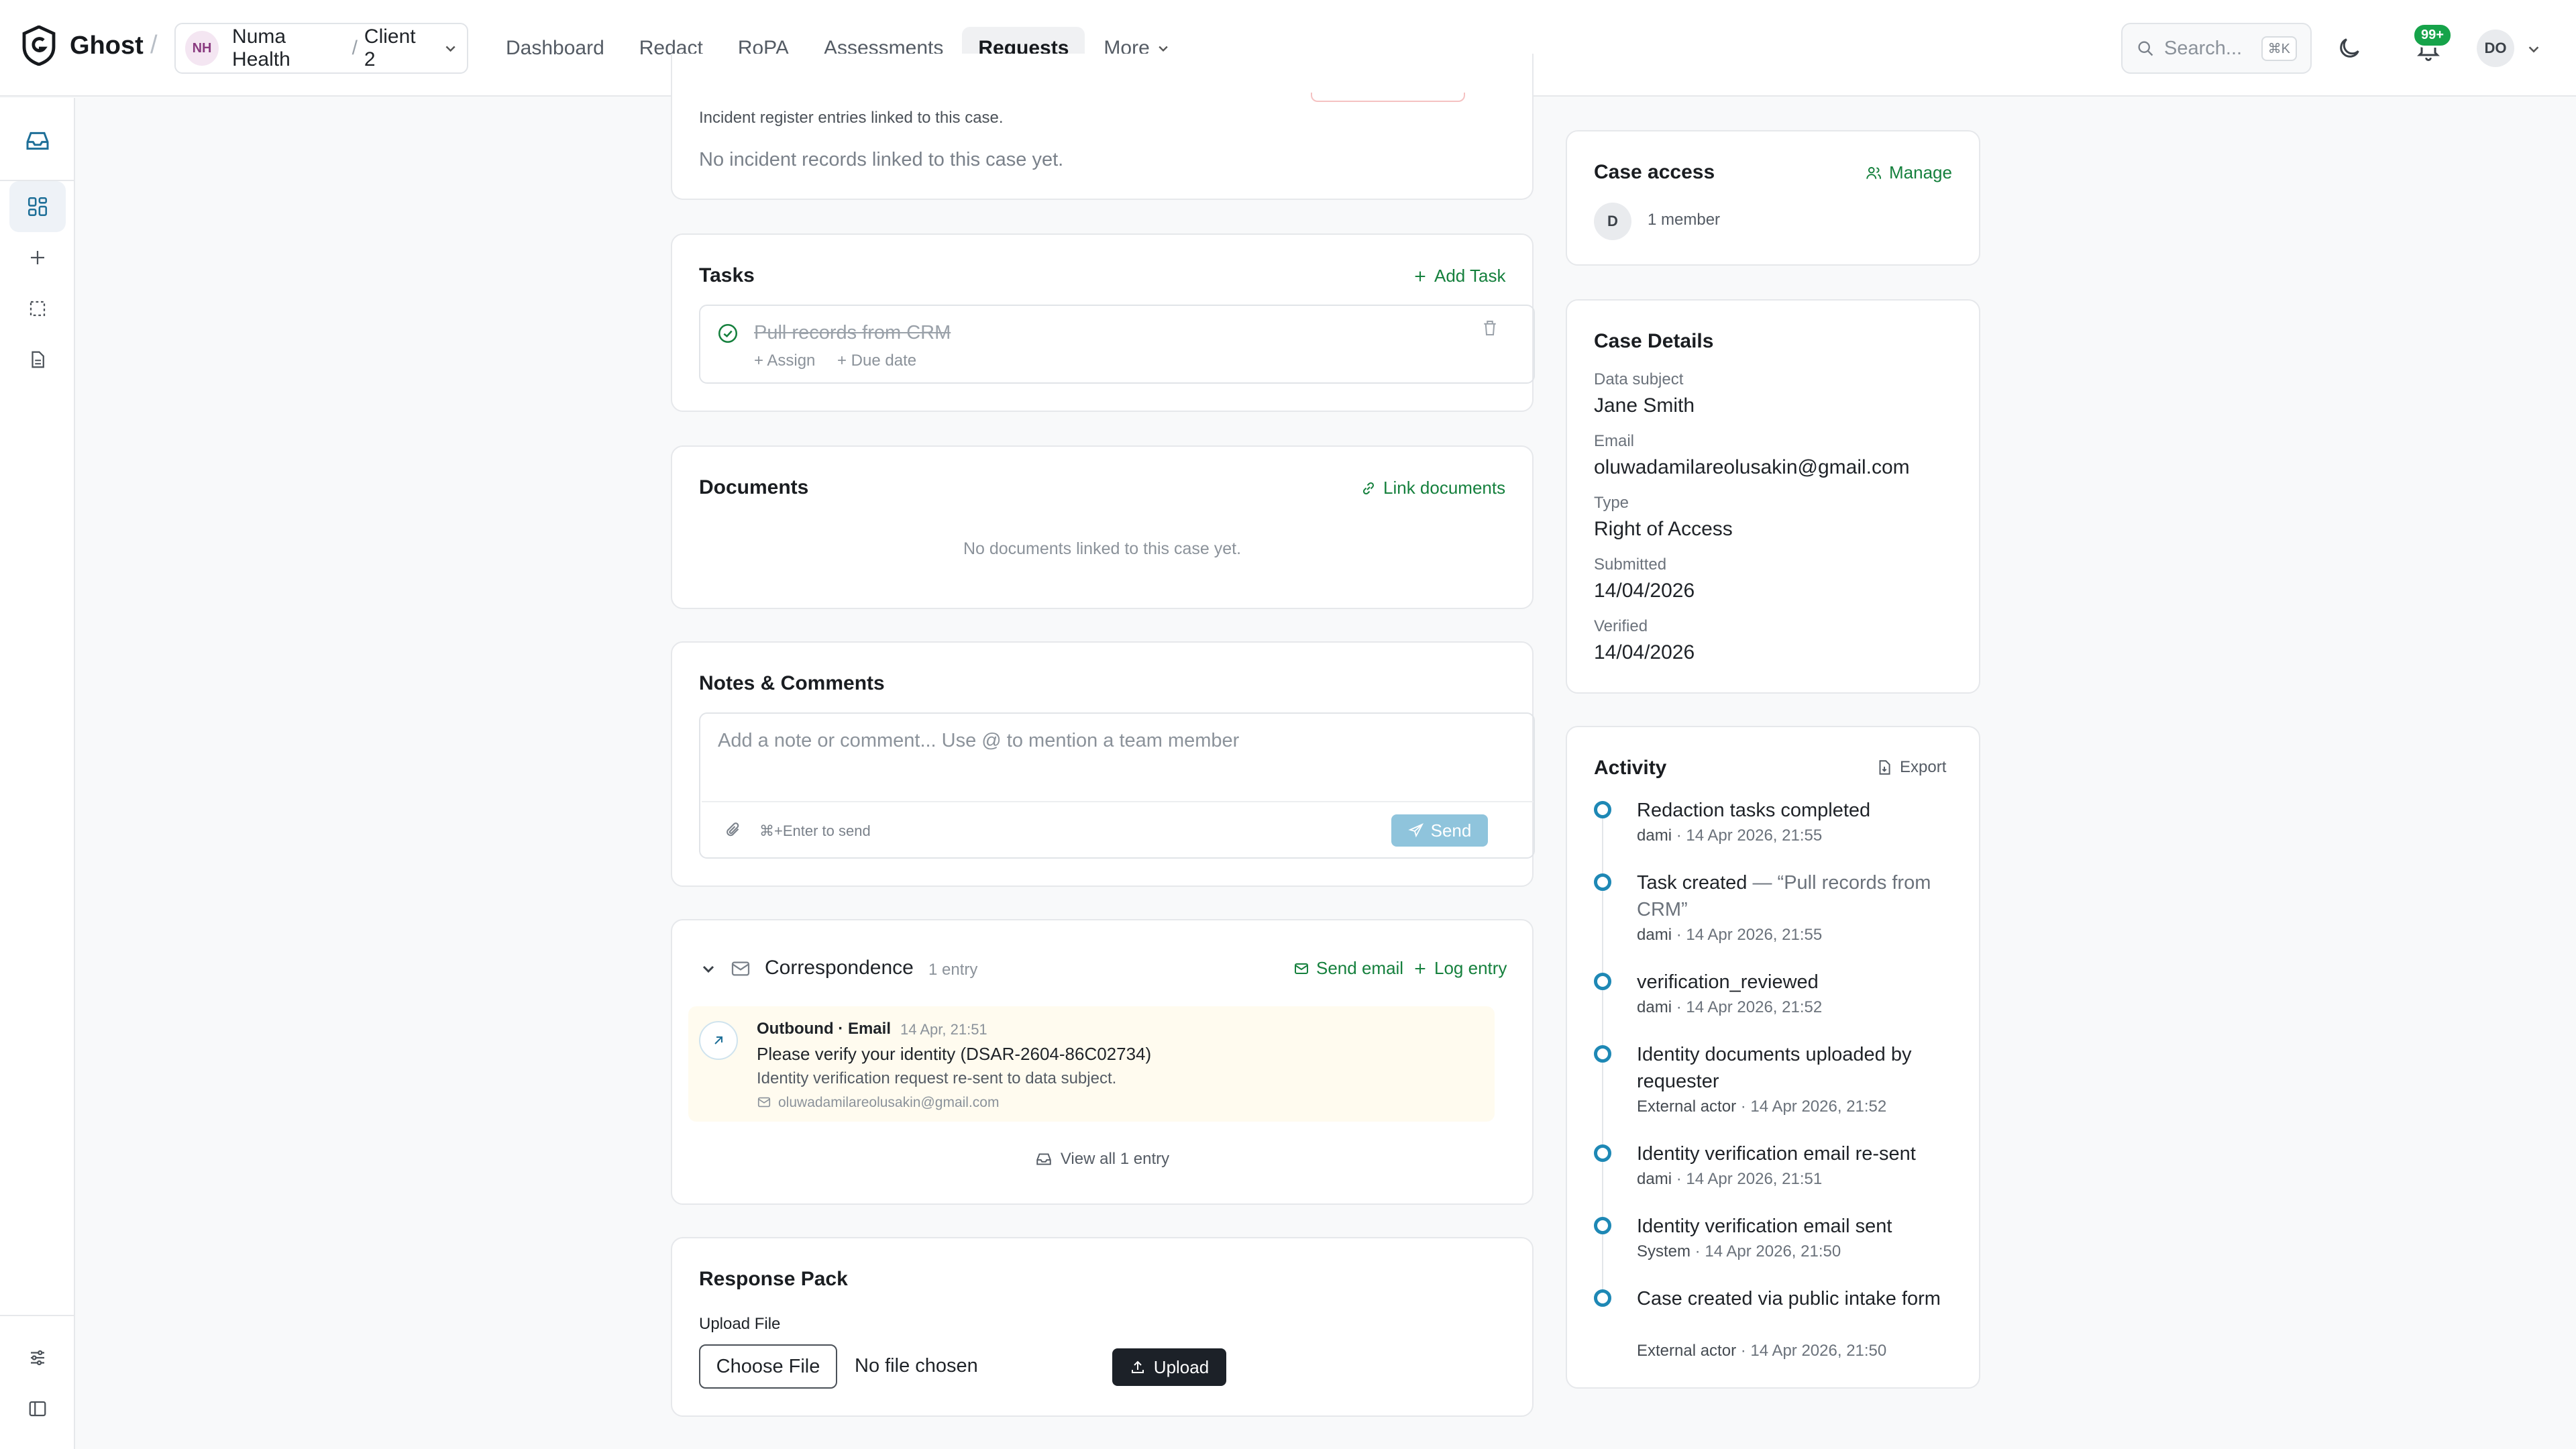  Describe the element at coordinates (321, 48) in the screenshot. I see `org-switcher: NH Numa Health / Client 2` at that location.